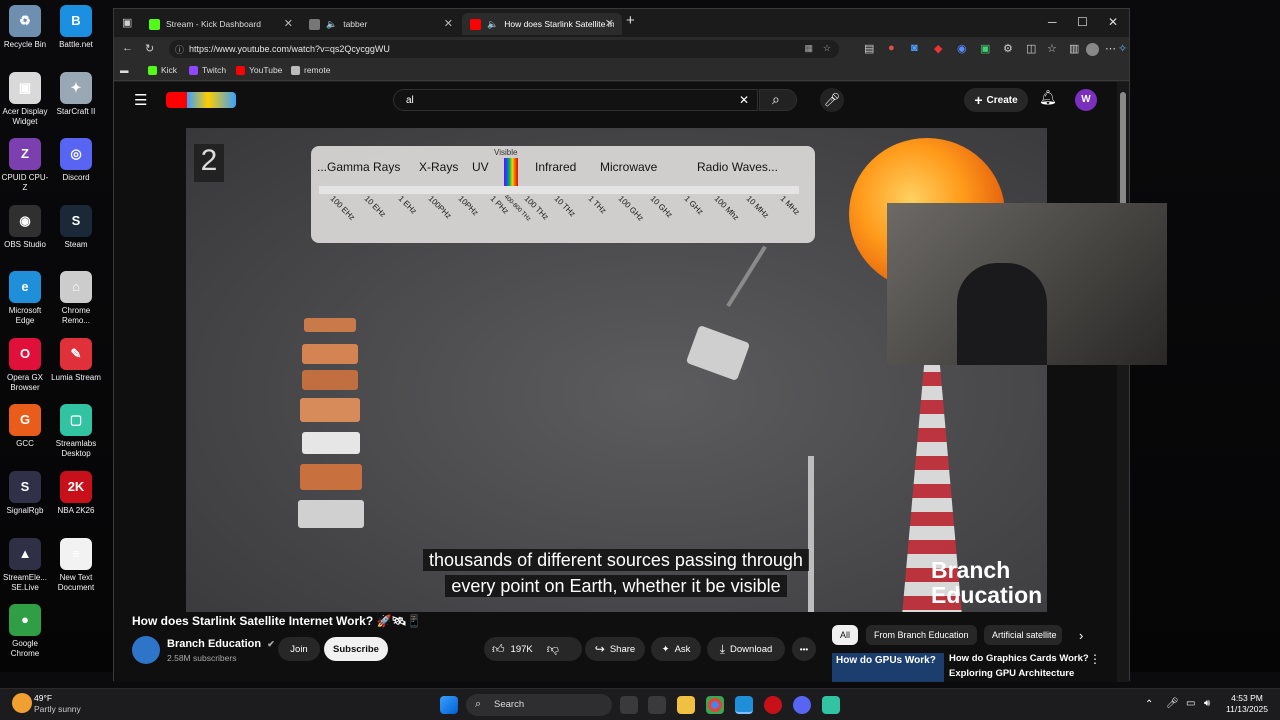 This screenshot has width=1280, height=720. What do you see at coordinates (25, 227) in the screenshot?
I see `desktop-icon-obs-studio: ◉ OBS Studio` at bounding box center [25, 227].